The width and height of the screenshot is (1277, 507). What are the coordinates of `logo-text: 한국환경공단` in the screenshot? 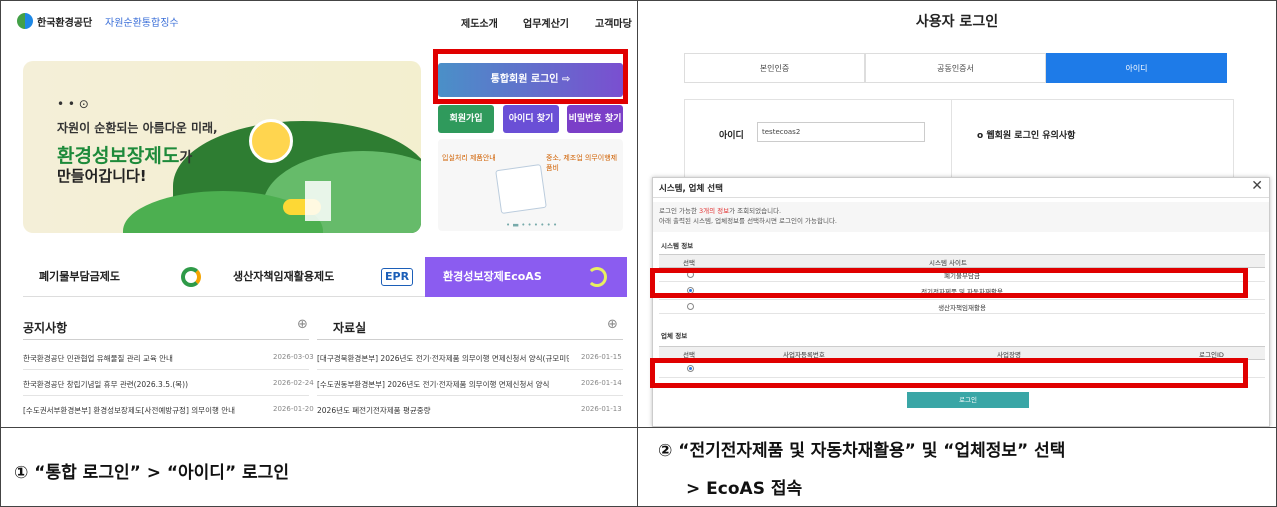 It's located at (64, 21).